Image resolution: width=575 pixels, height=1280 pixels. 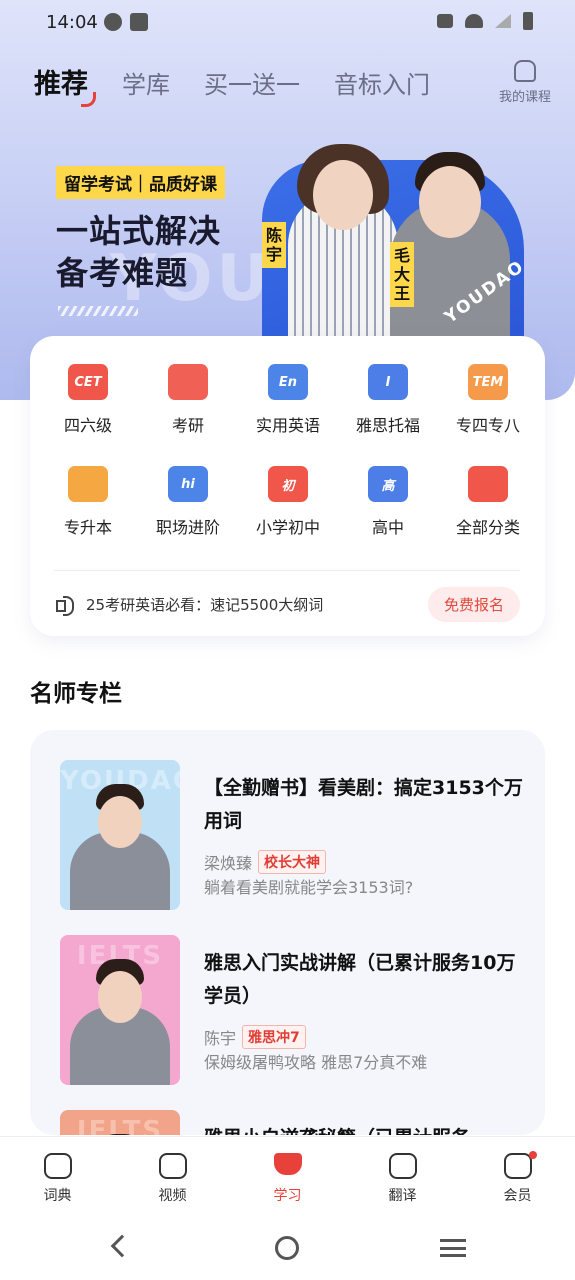 I want to click on nav-item-translate: 翻译, so click(x=402, y=1175).